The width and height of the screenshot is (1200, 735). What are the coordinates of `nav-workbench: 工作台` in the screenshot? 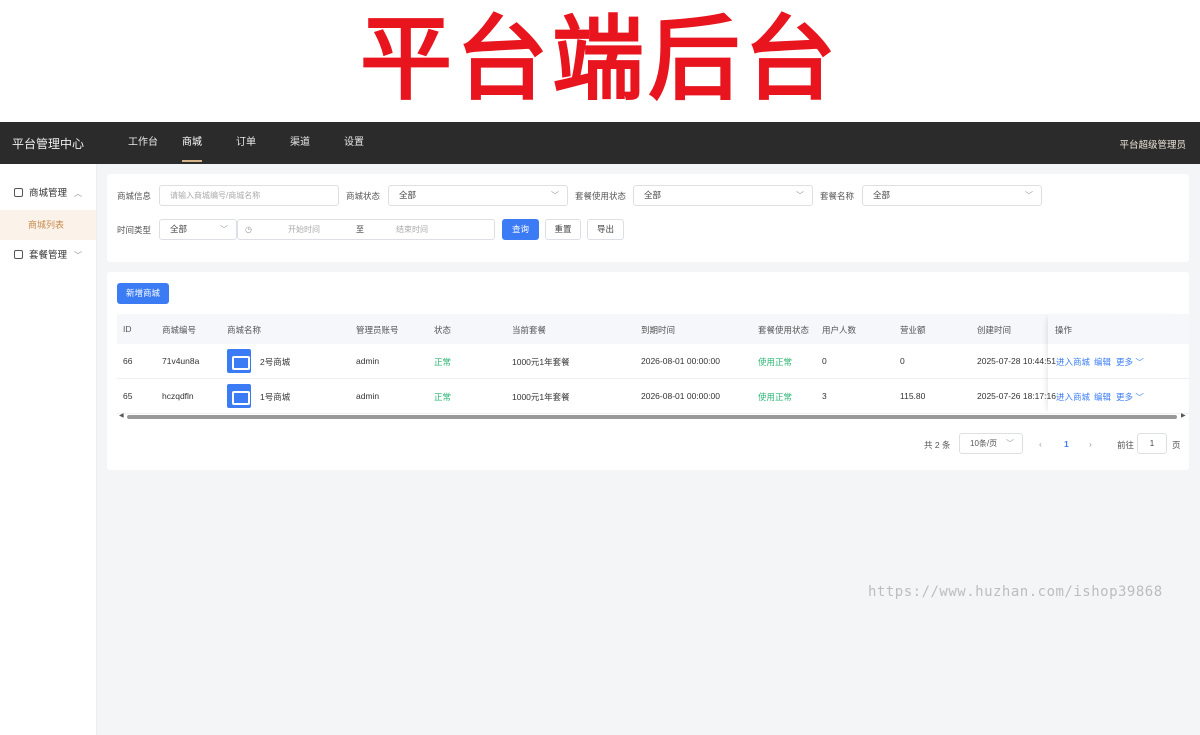 It's located at (155, 143).